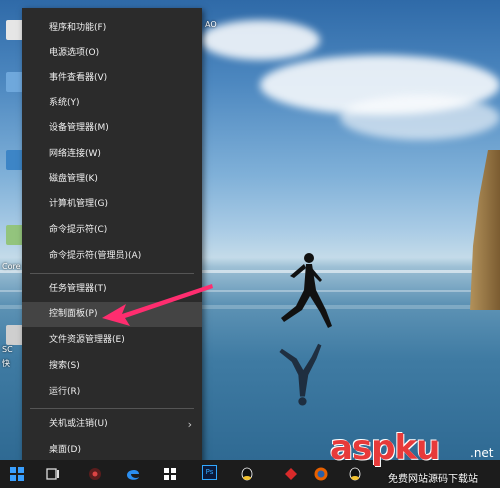 Image resolution: width=500 pixels, height=488 pixels. Describe the element at coordinates (112, 366) in the screenshot. I see `menu-item-search: 搜索(S)` at that location.